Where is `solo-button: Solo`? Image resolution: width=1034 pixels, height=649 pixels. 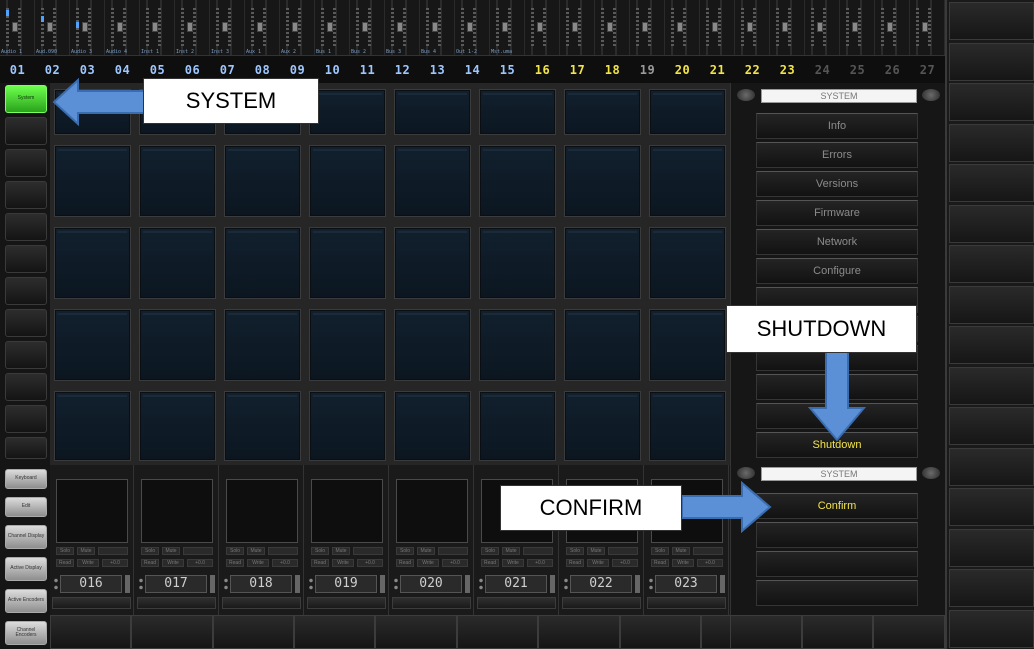
solo-button: Solo is located at coordinates (235, 551).